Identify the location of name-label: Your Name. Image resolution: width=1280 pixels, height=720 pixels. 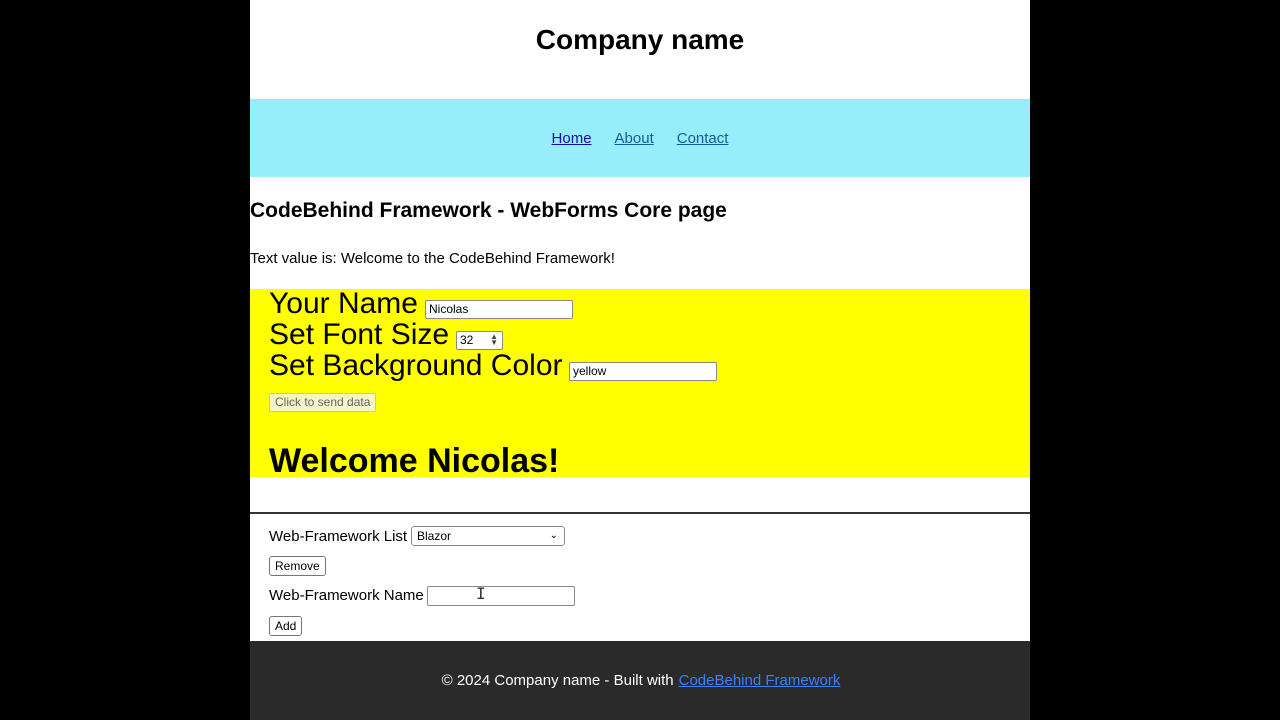
(343, 303).